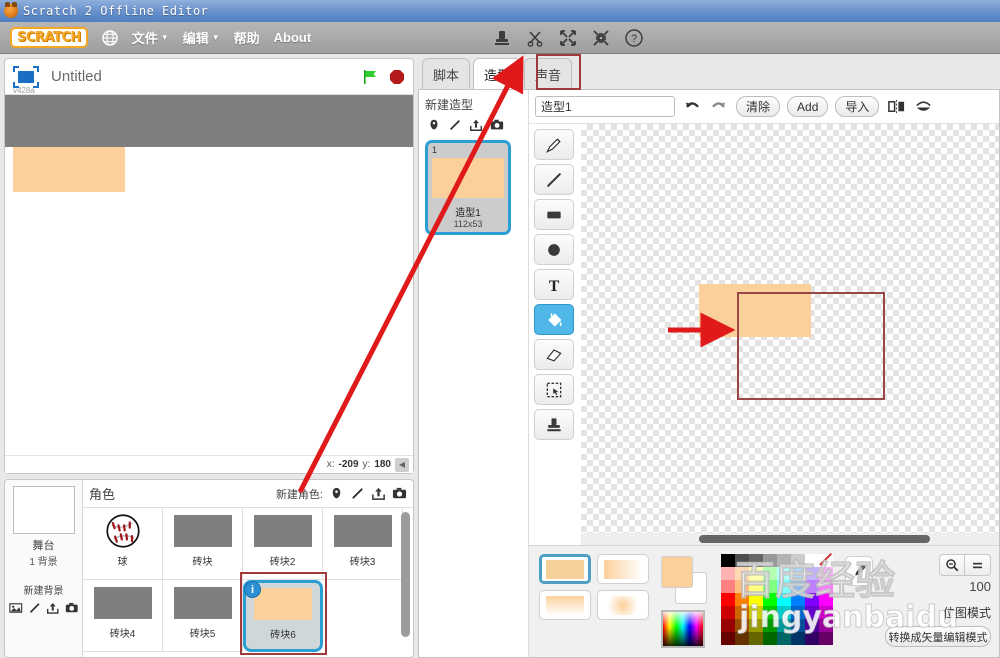 The height and width of the screenshot is (658, 1000). What do you see at coordinates (434, 125) in the screenshot?
I see `costume-library-icon` at bounding box center [434, 125].